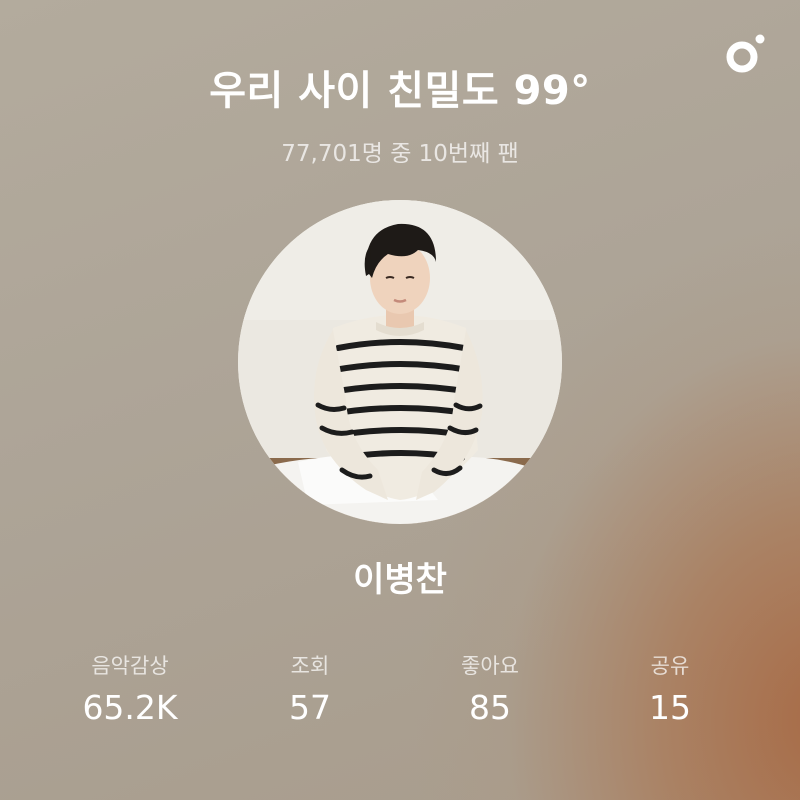  Describe the element at coordinates (310, 666) in the screenshot. I see `stat-label: 조회` at that location.